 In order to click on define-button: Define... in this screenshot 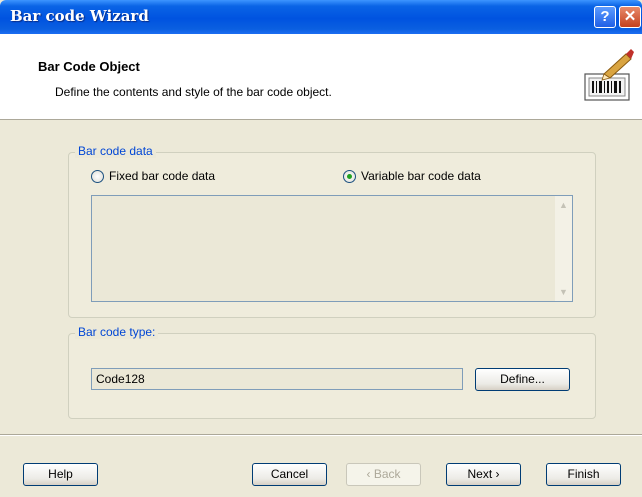, I will do `click(522, 379)`.